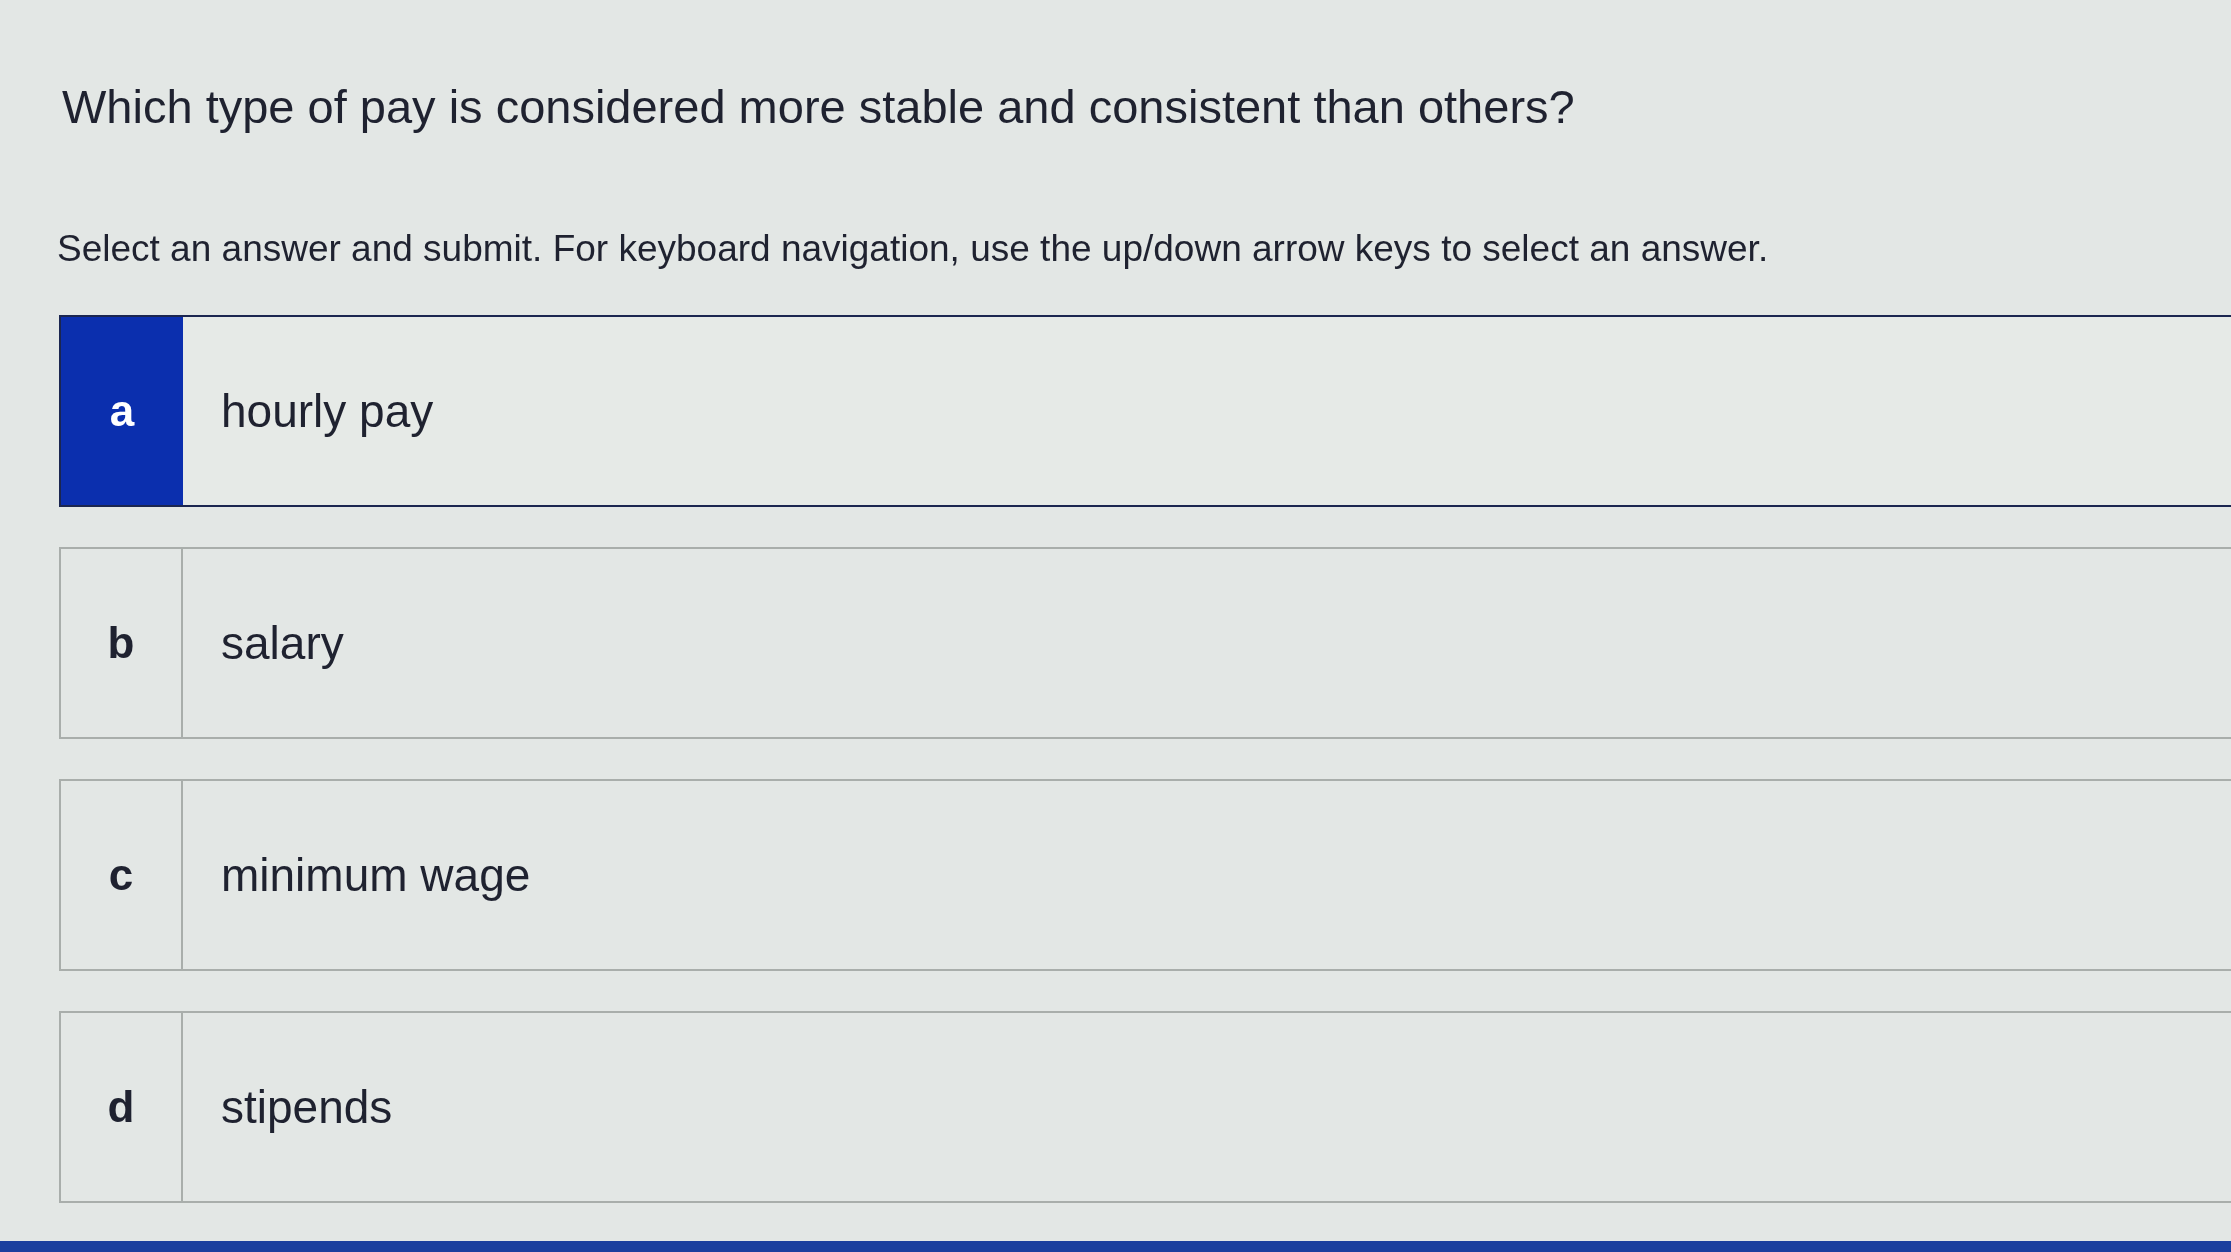 This screenshot has width=2231, height=1252. I want to click on answer-option: c minimum wage, so click(1145, 875).